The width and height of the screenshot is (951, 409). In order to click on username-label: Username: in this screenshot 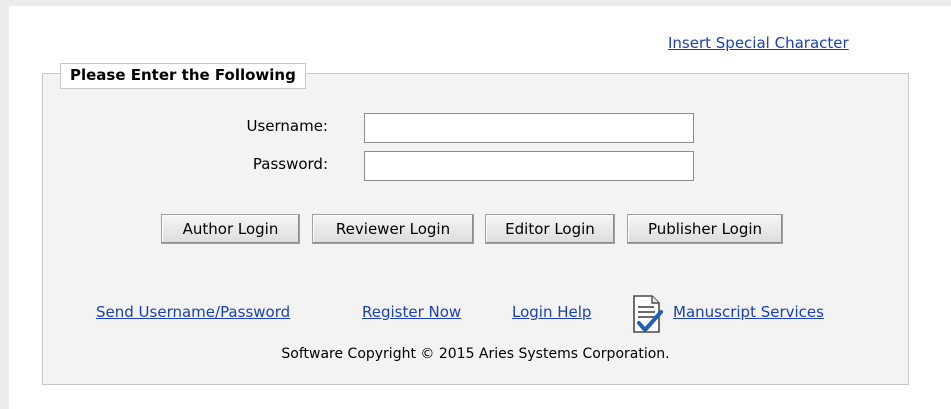, I will do `click(287, 126)`.